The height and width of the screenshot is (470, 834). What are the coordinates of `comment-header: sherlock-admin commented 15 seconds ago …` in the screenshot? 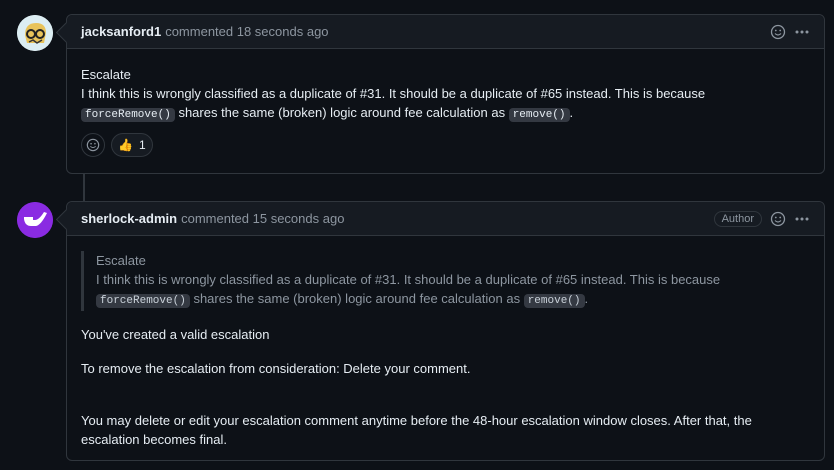 It's located at (445, 219).